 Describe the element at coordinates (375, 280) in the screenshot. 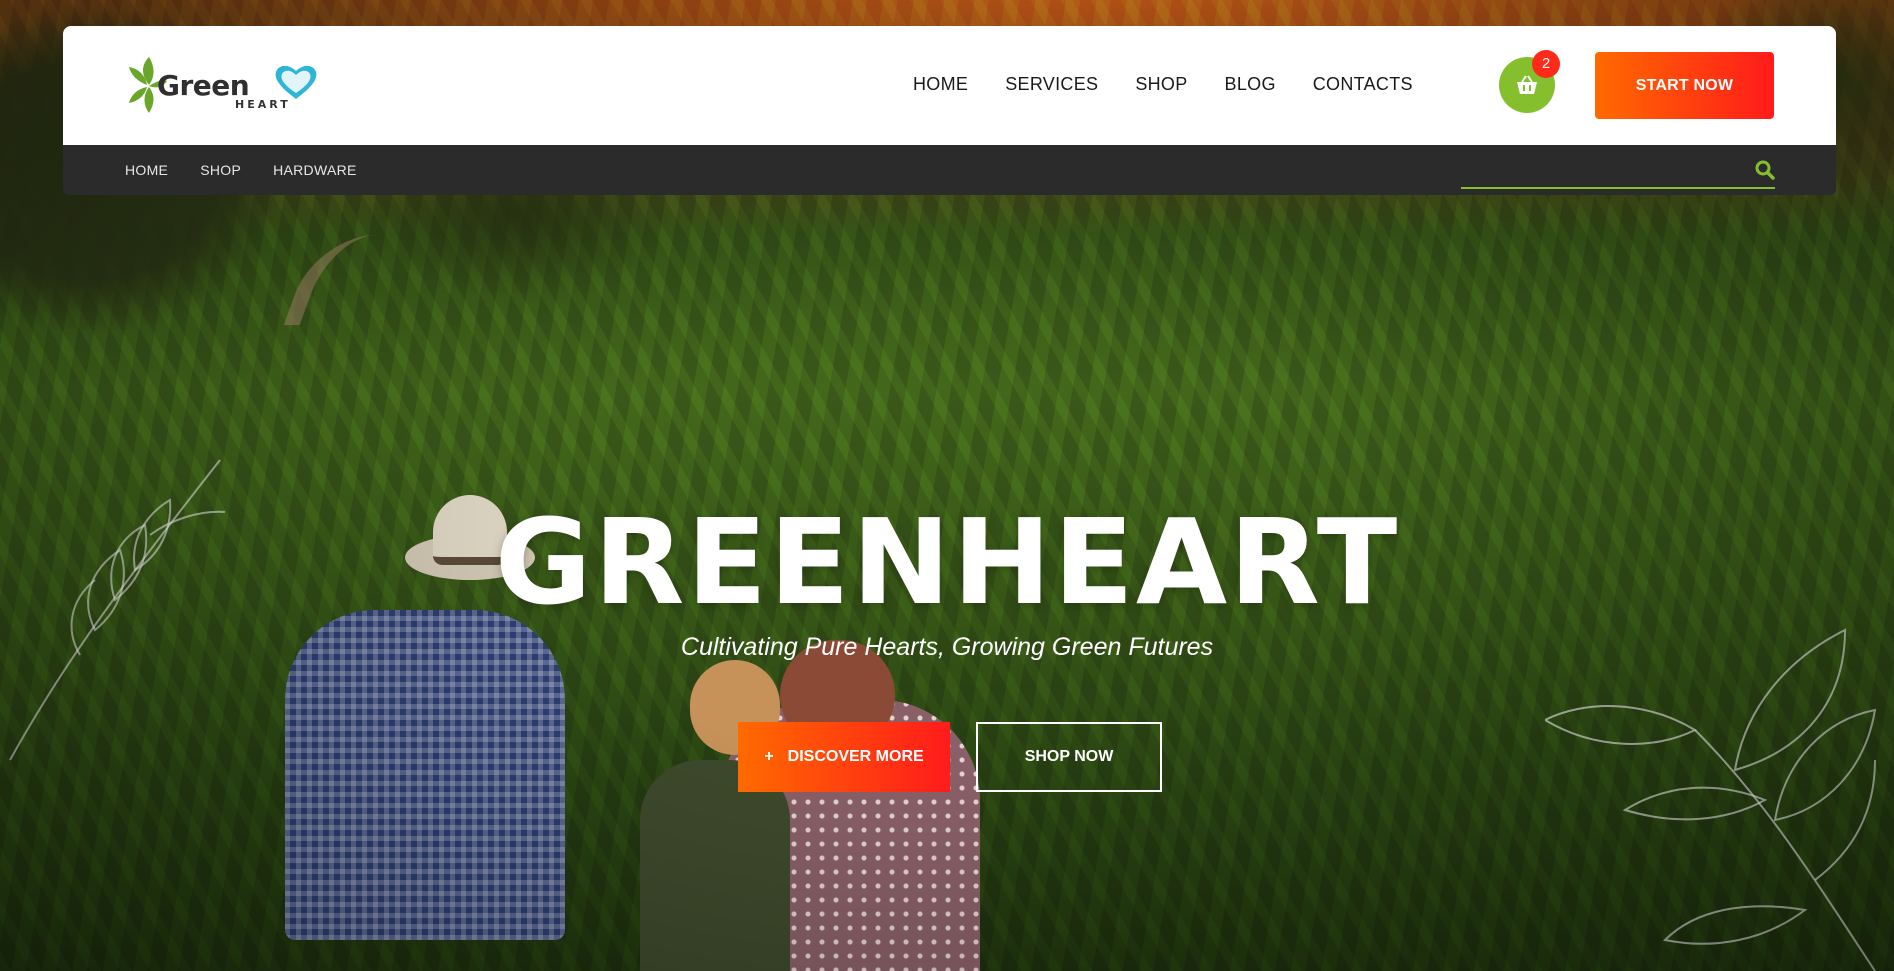

I see `dirt-road` at that location.